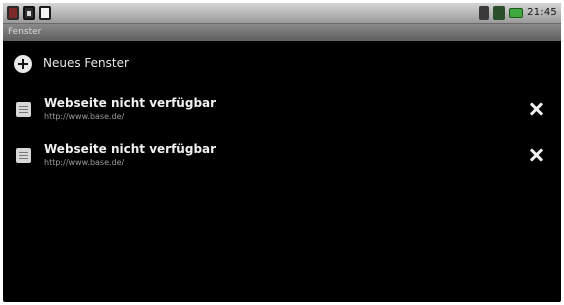 Image resolution: width=564 pixels, height=305 pixels. What do you see at coordinates (282, 32) in the screenshot?
I see `title-bar: Fenster` at bounding box center [282, 32].